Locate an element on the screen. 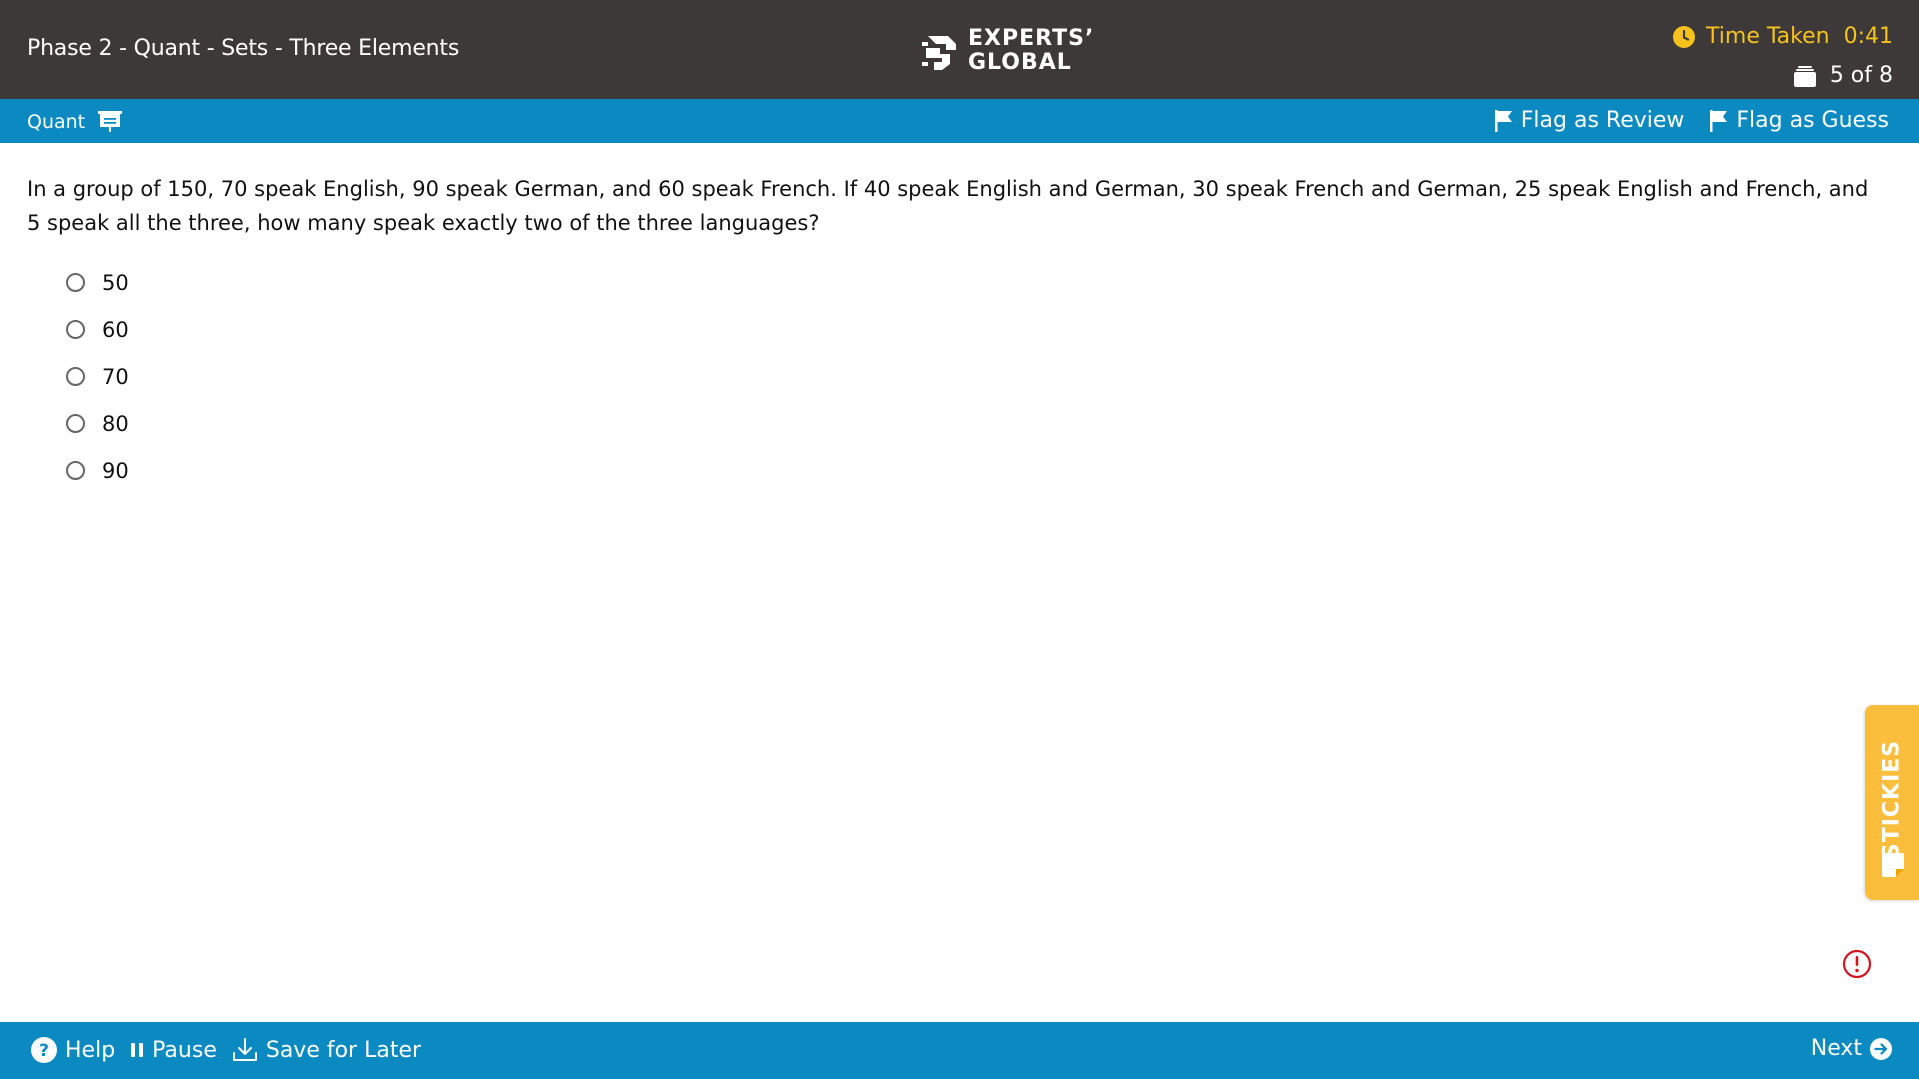 This screenshot has width=1919, height=1079. save-for-later-button: Save for Later is located at coordinates (326, 1050).